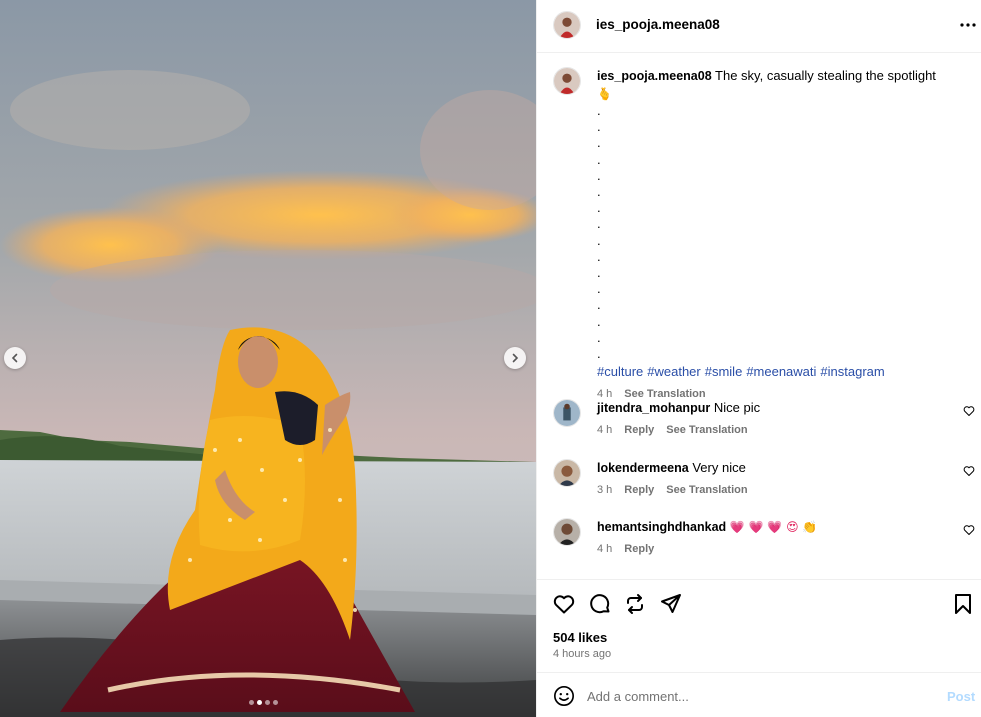  What do you see at coordinates (961, 696) in the screenshot?
I see `post-comment-button: Post` at bounding box center [961, 696].